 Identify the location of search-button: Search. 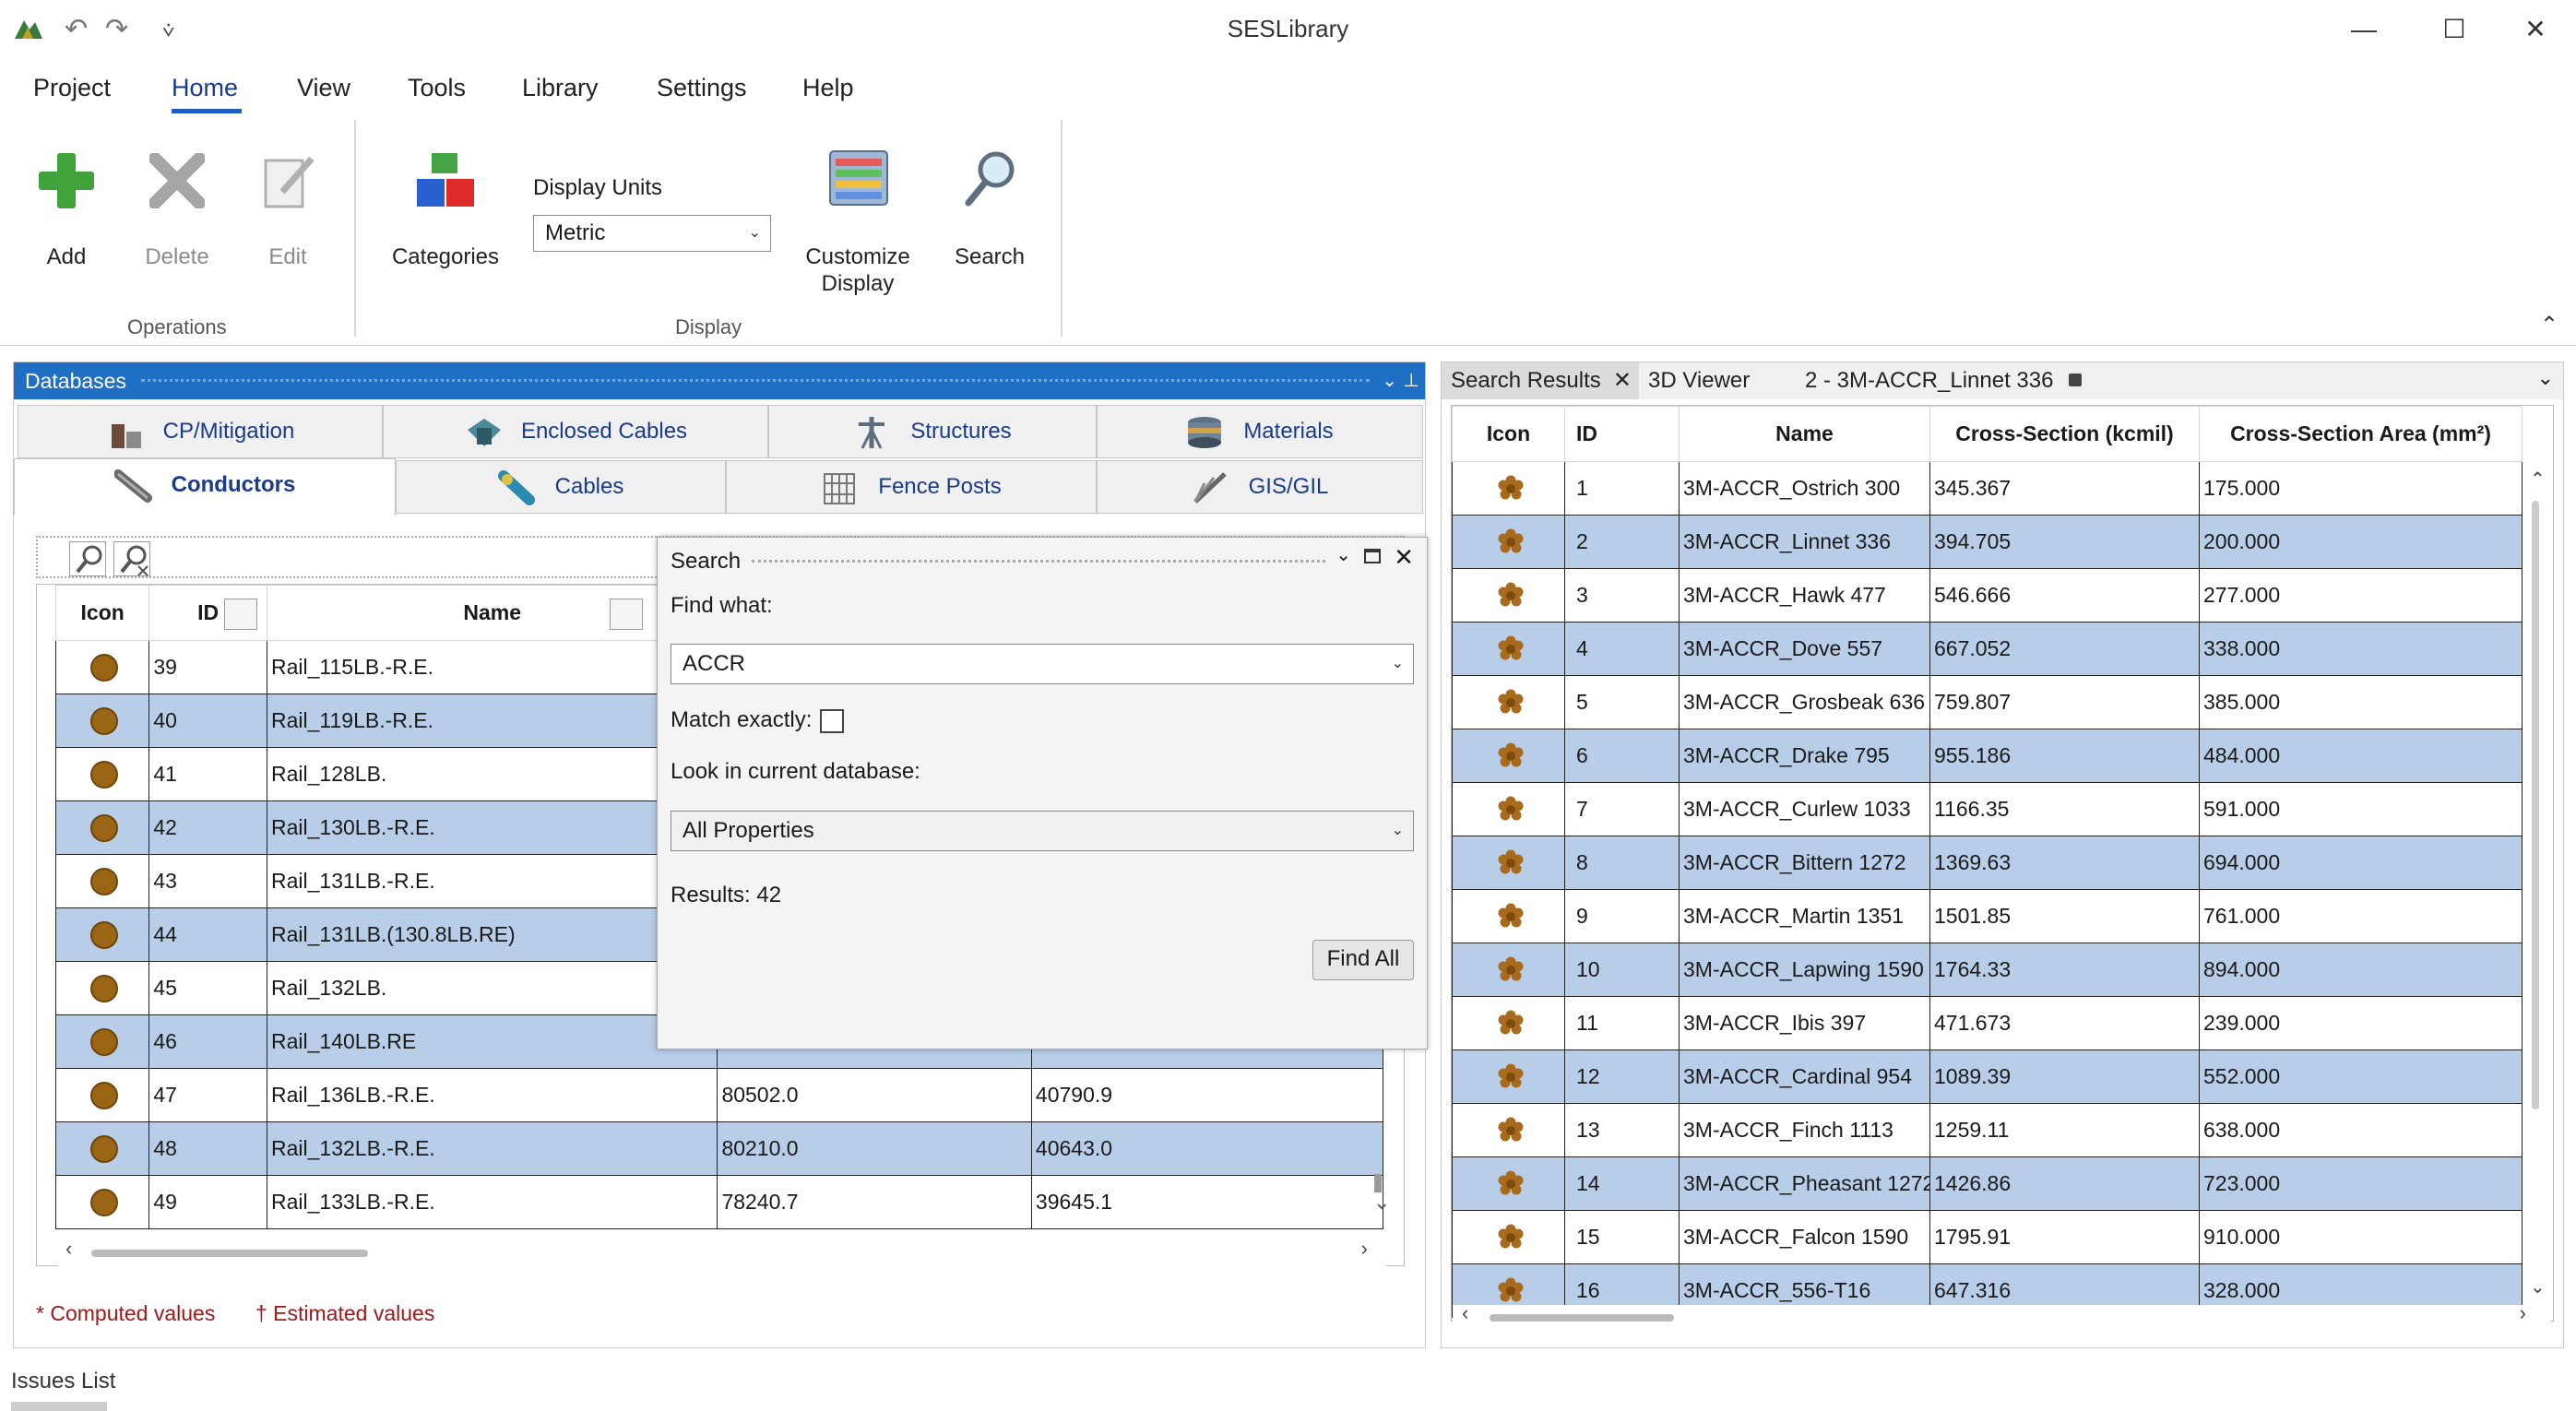
(989, 212).